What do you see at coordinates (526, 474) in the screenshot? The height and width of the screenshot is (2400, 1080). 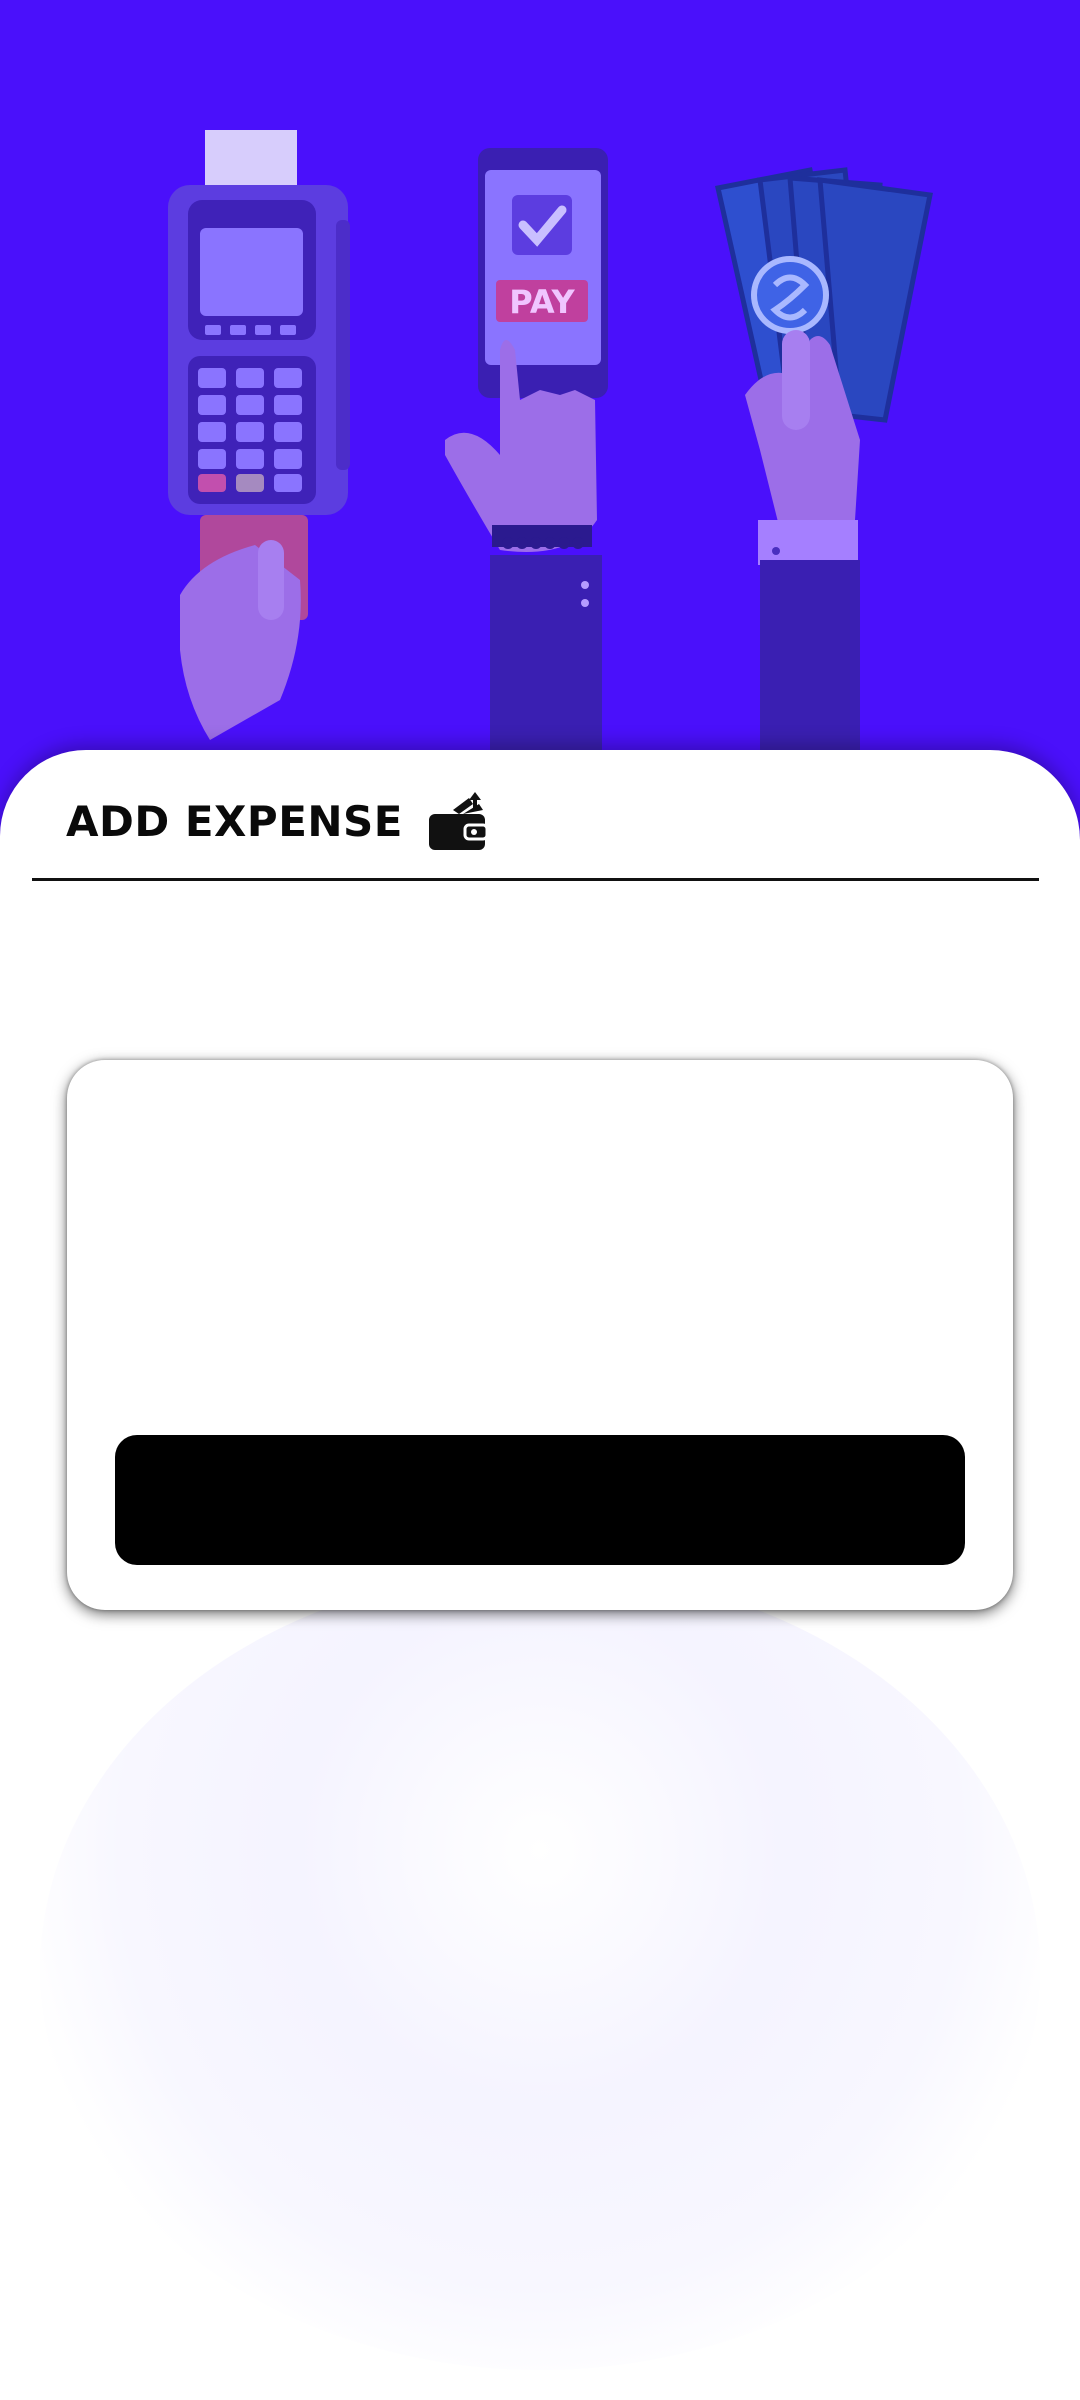 I see `phone-pay-illustration: PAY` at bounding box center [526, 474].